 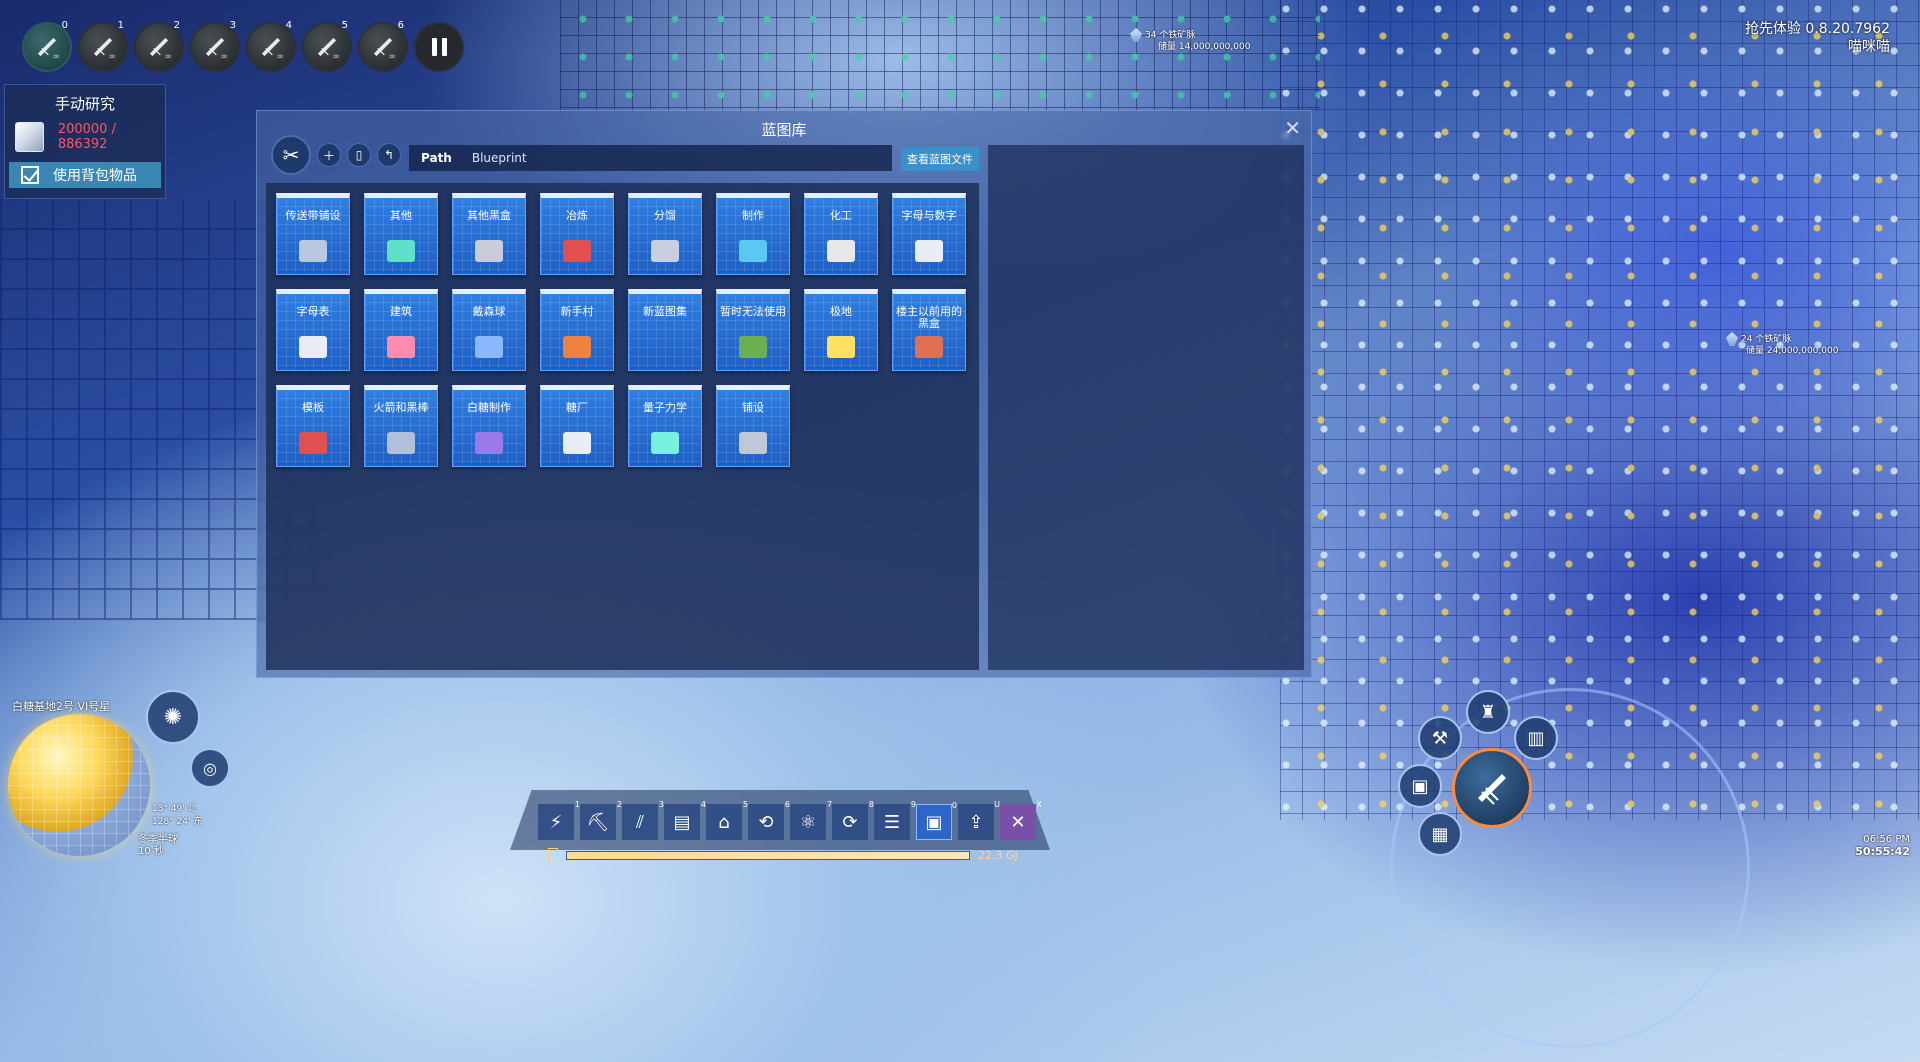 What do you see at coordinates (850, 822) in the screenshot?
I see `toolbar-glyph: ⟳` at bounding box center [850, 822].